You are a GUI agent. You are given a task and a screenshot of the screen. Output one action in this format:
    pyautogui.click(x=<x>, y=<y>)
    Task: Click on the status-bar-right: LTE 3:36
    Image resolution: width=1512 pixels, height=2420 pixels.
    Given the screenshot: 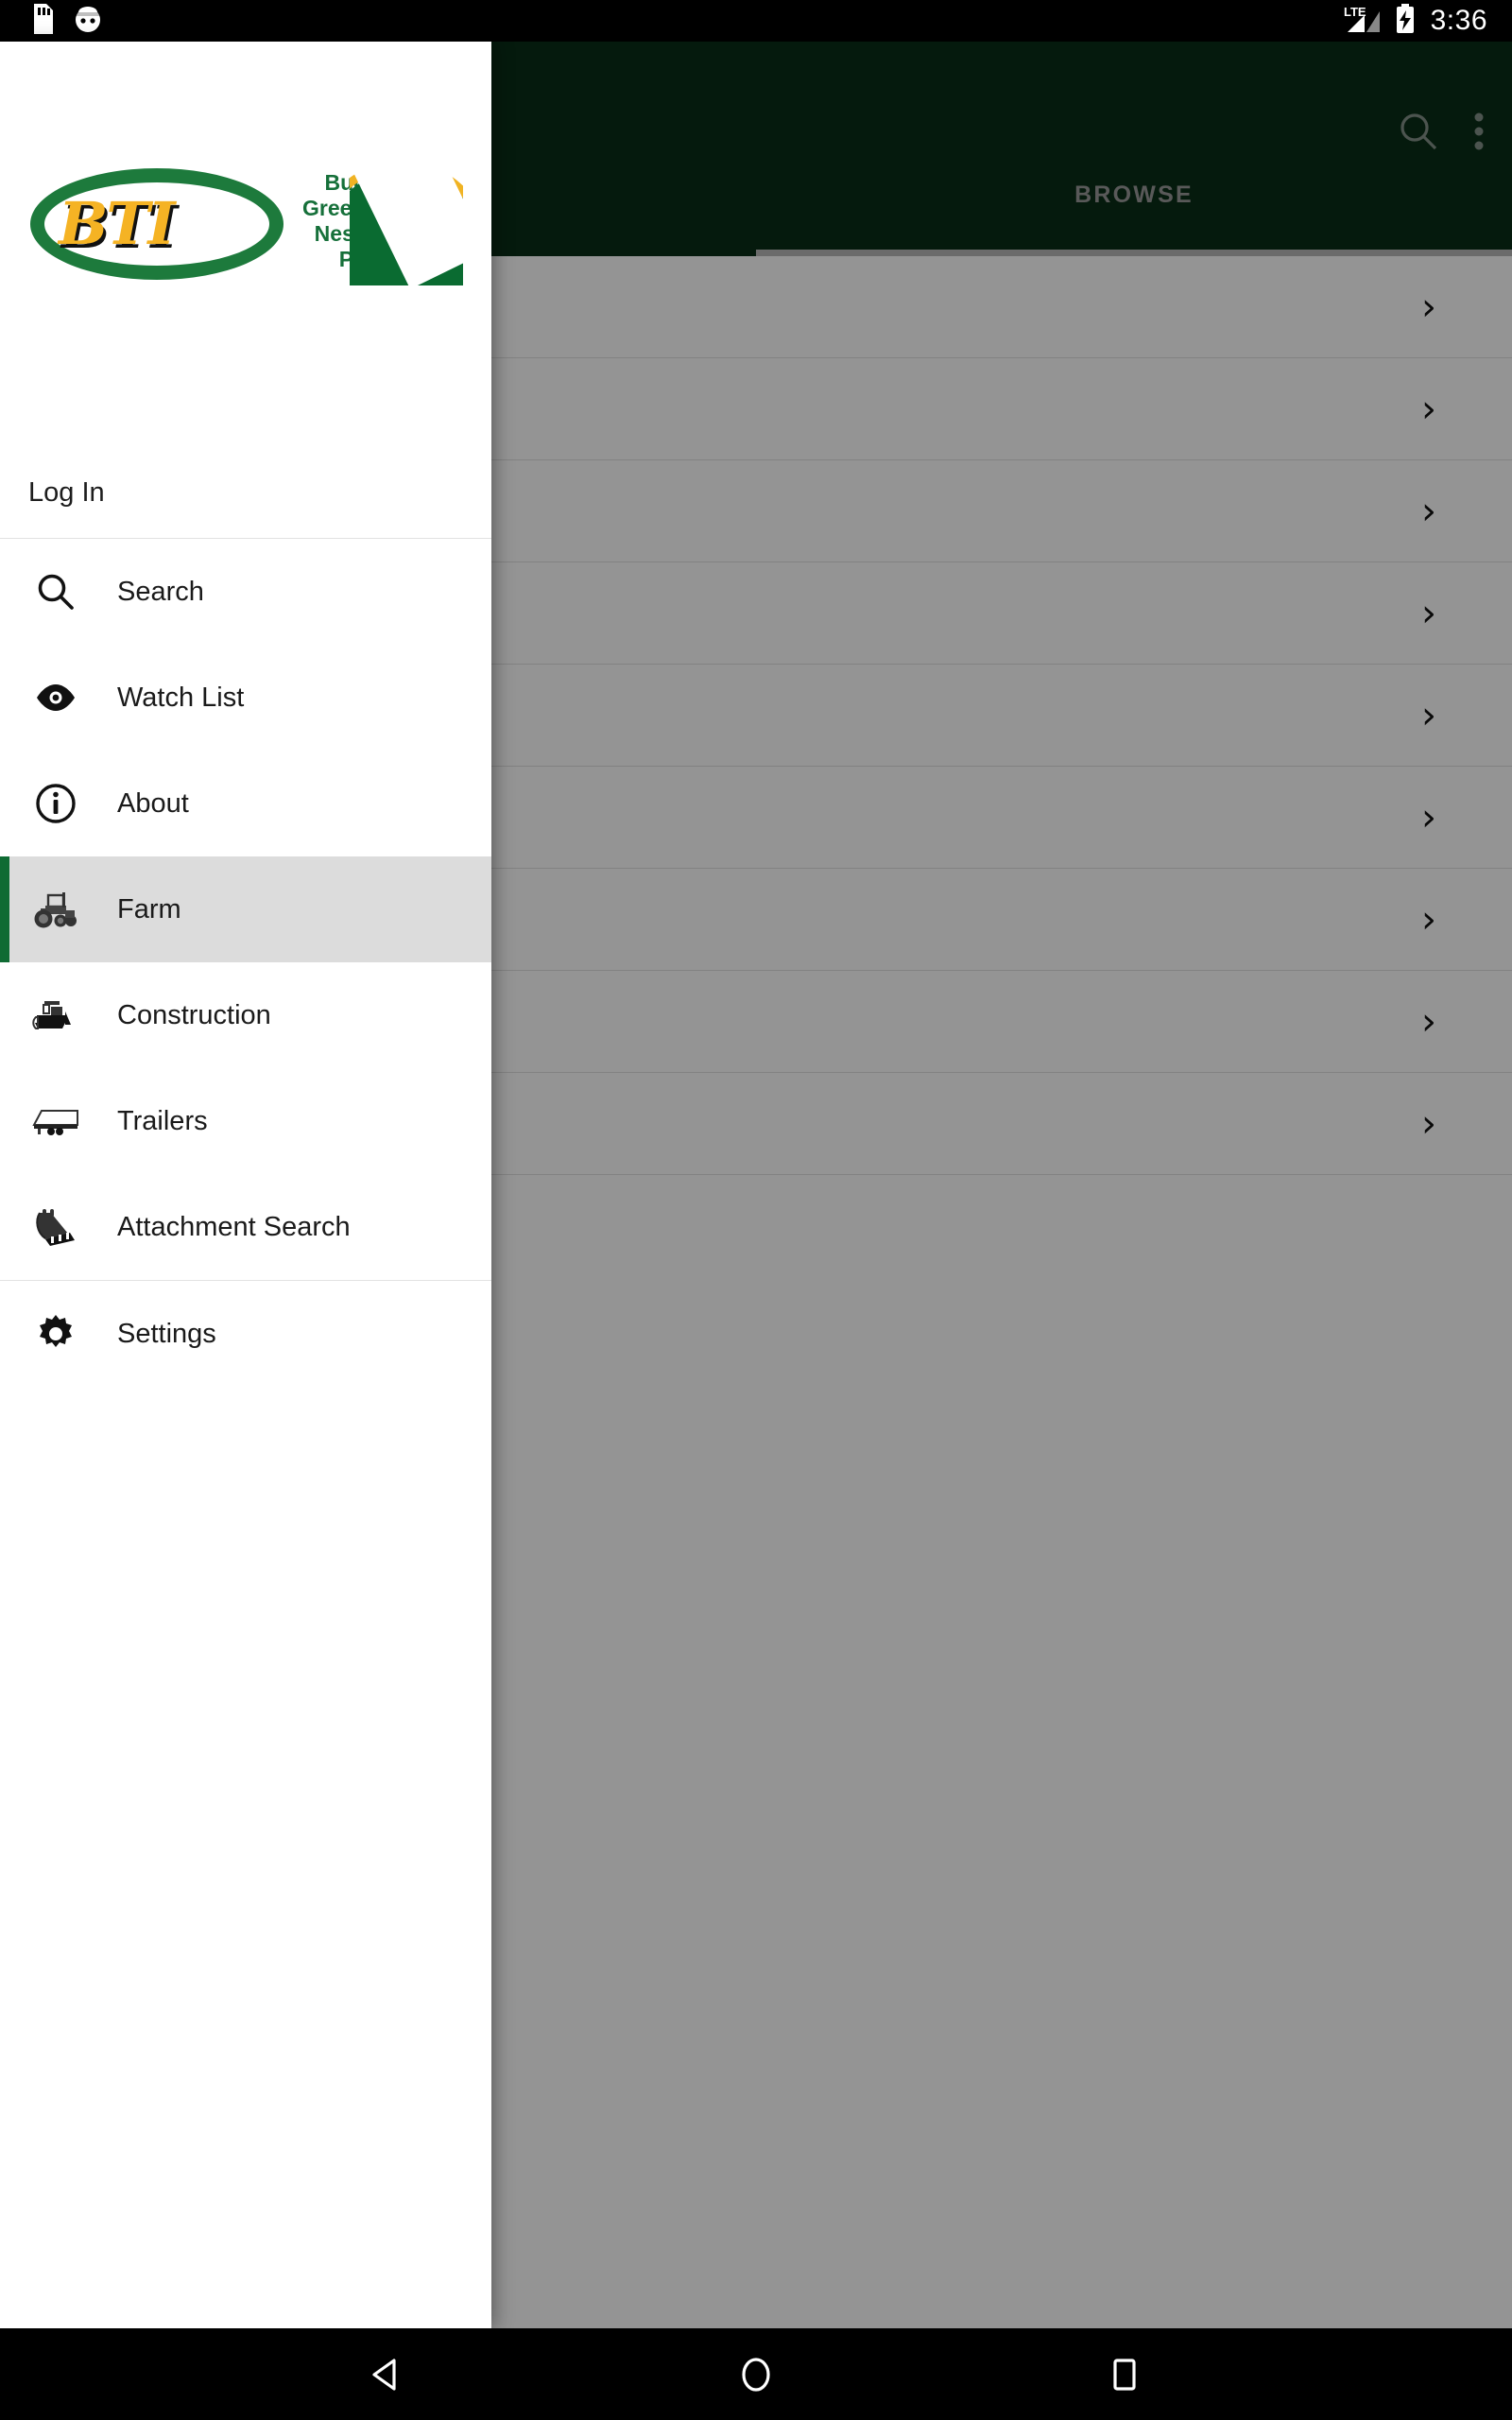 What is the action you would take?
    pyautogui.click(x=1420, y=21)
    